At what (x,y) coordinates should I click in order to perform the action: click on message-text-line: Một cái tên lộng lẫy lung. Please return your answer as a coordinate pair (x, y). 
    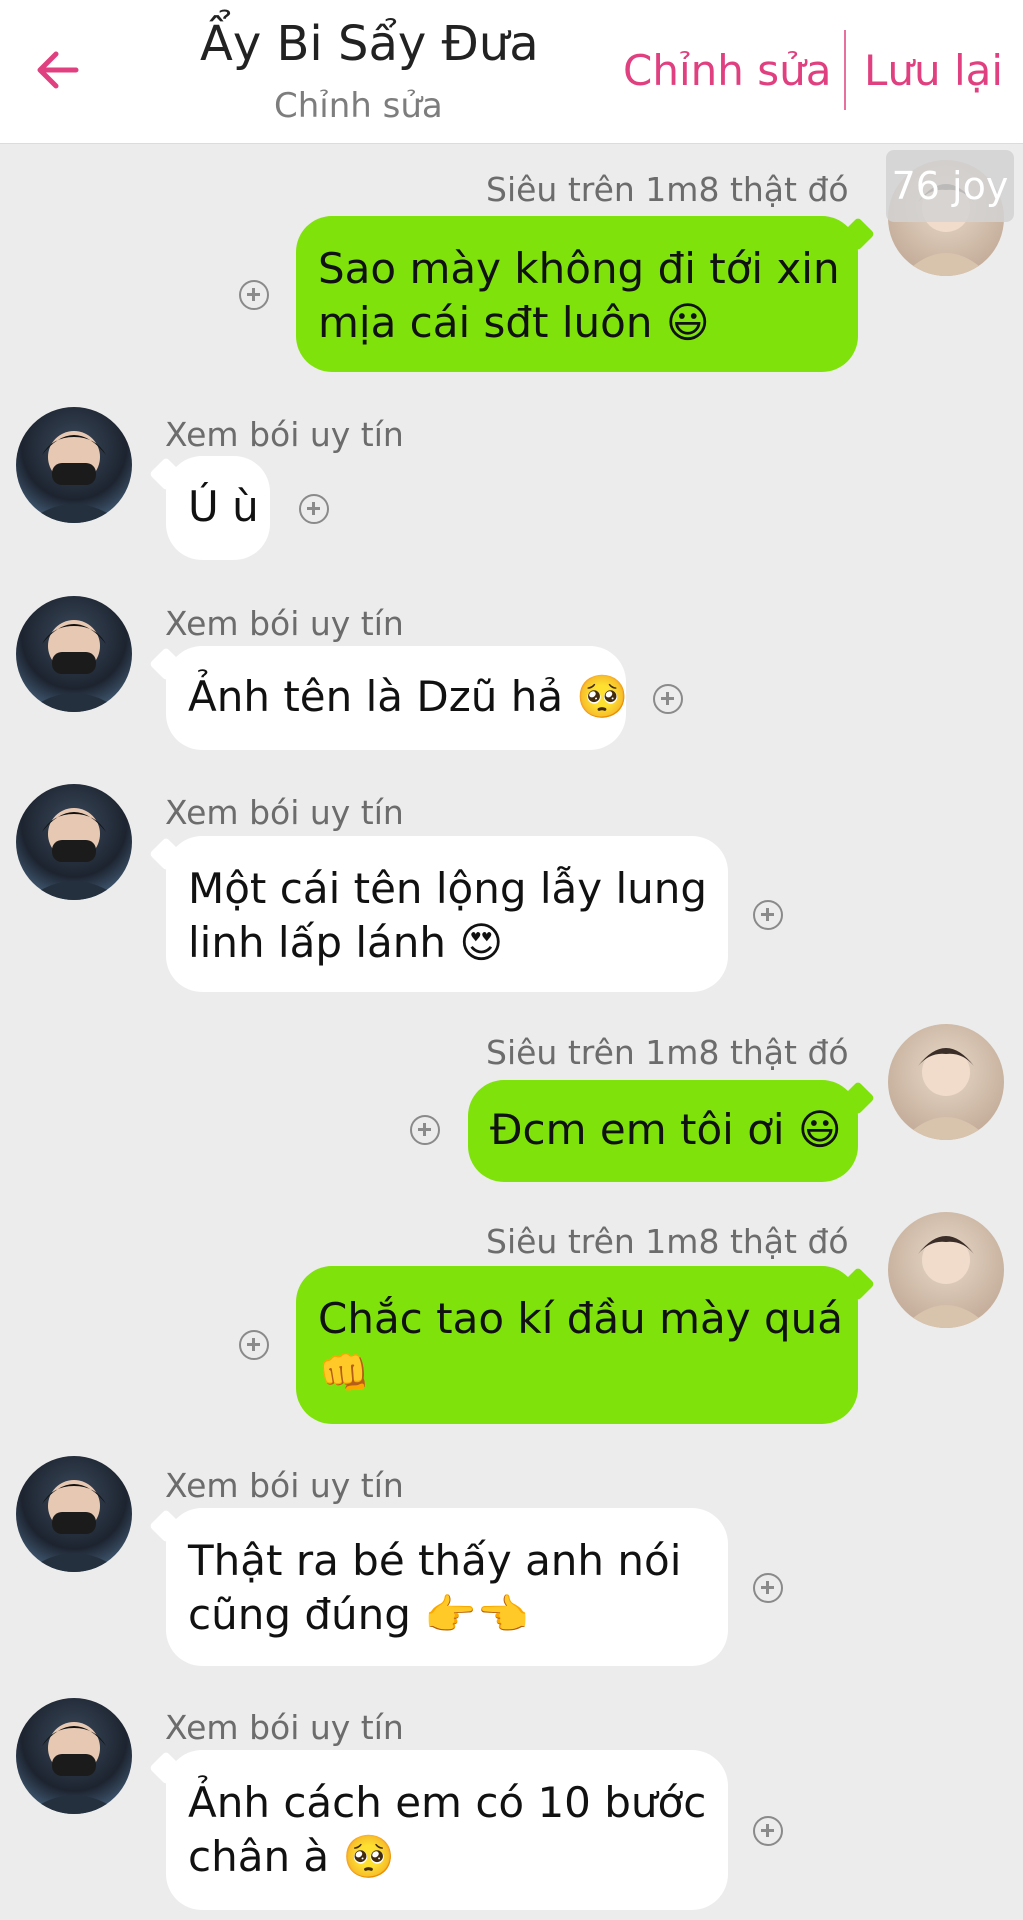
    Looking at the image, I should click on (448, 888).